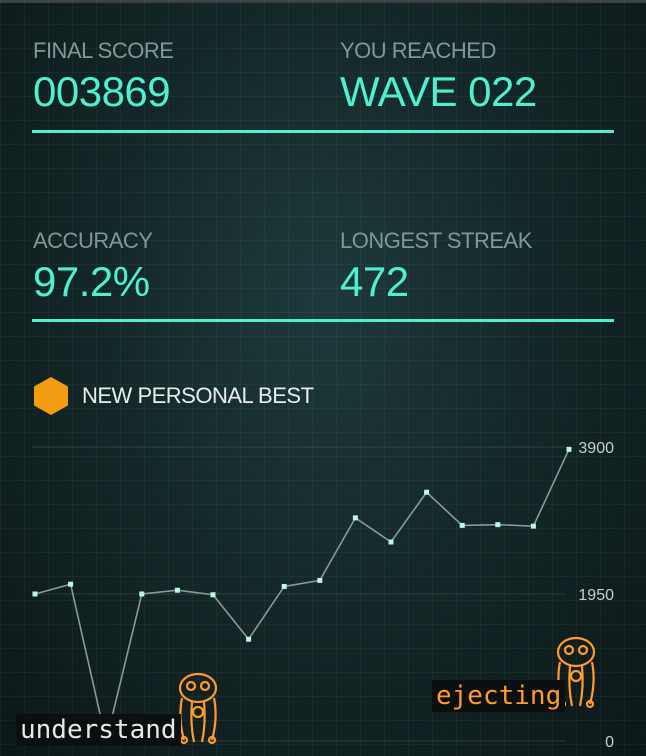 This screenshot has width=646, height=756. I want to click on accuracy-divider, so click(323, 320).